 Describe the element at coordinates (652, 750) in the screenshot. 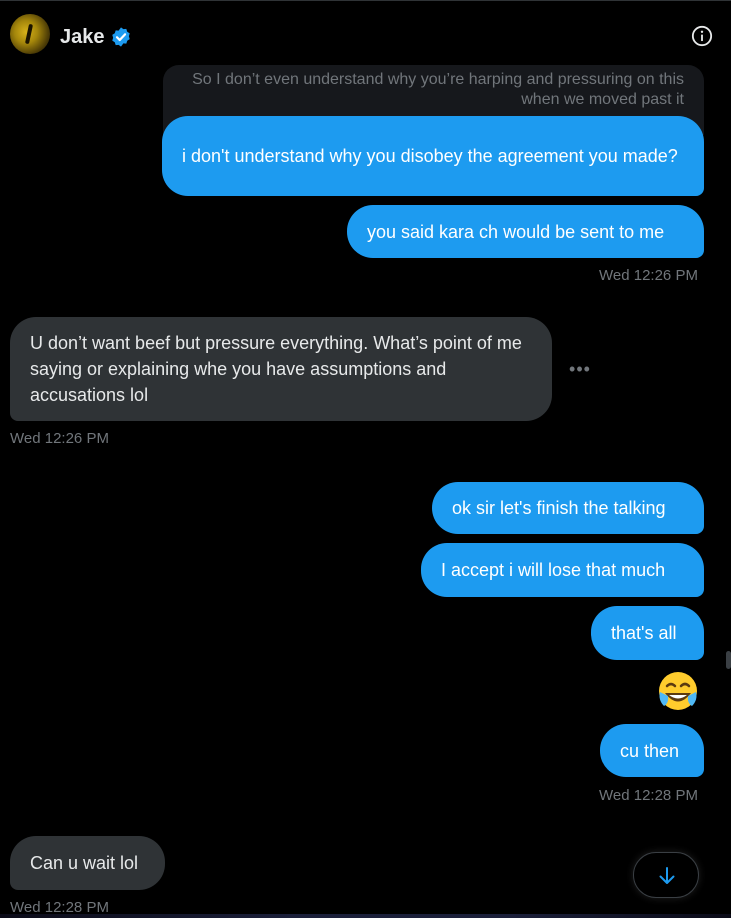

I see `outgoing-message: cu then` at that location.